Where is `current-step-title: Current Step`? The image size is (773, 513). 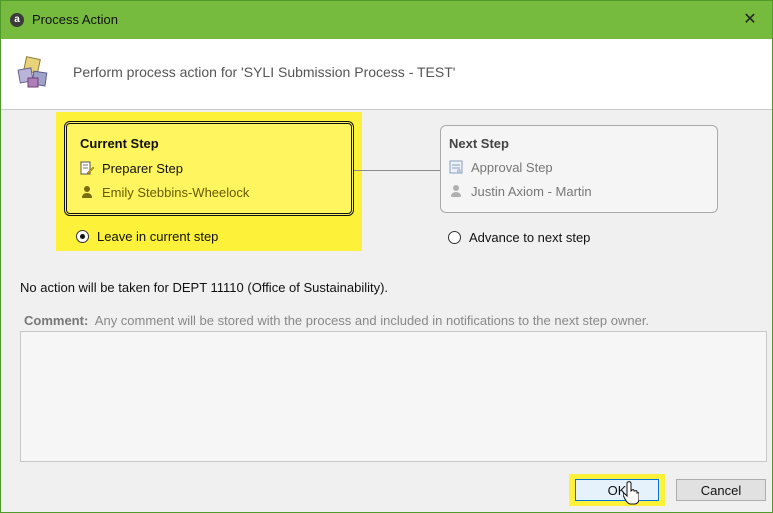 current-step-title: Current Step is located at coordinates (119, 143).